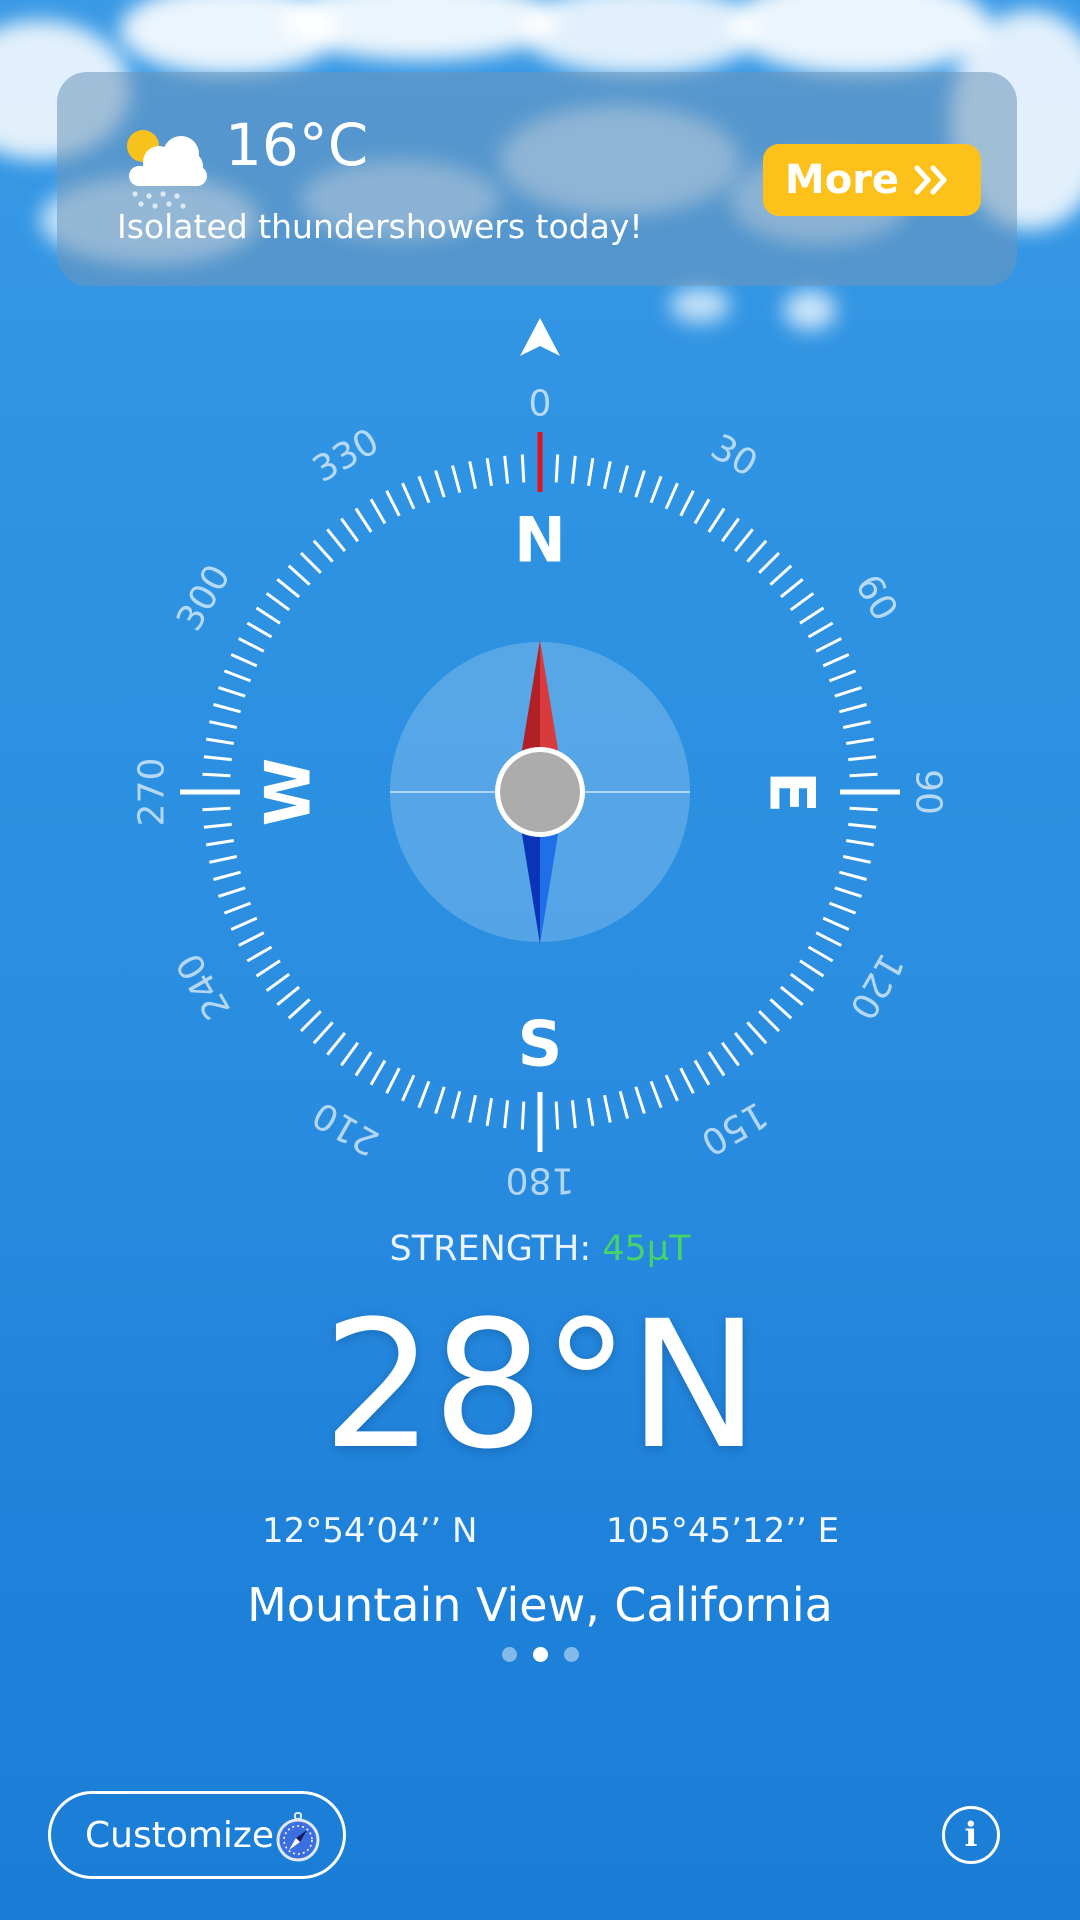 Image resolution: width=1080 pixels, height=1920 pixels. Describe the element at coordinates (971, 1835) in the screenshot. I see `info-button: i` at that location.